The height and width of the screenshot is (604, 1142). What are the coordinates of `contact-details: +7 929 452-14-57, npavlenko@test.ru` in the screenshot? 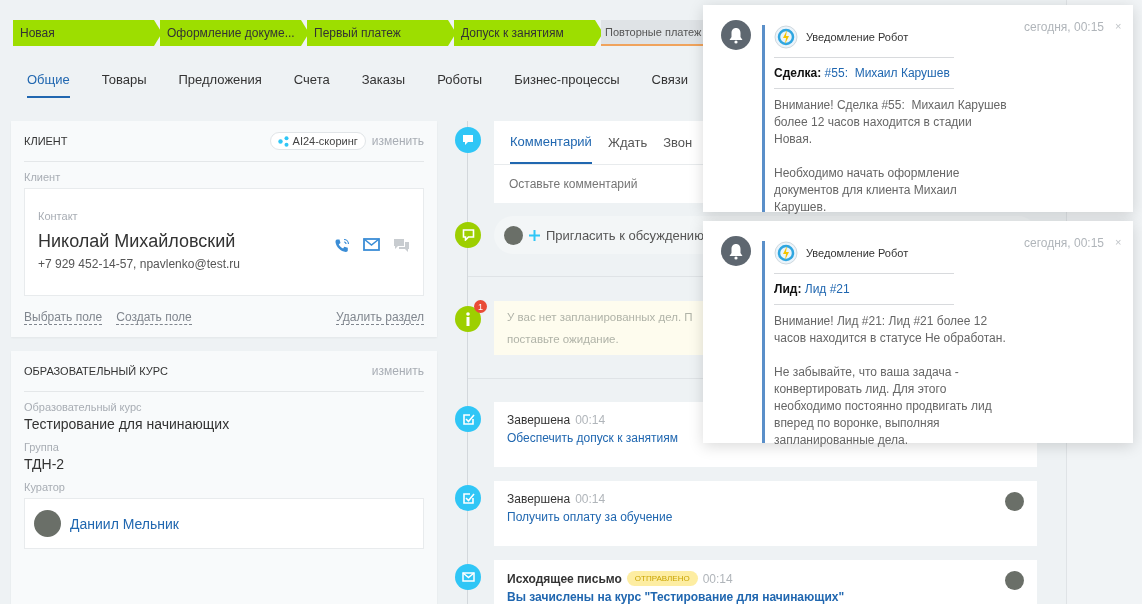 It's located at (139, 264).